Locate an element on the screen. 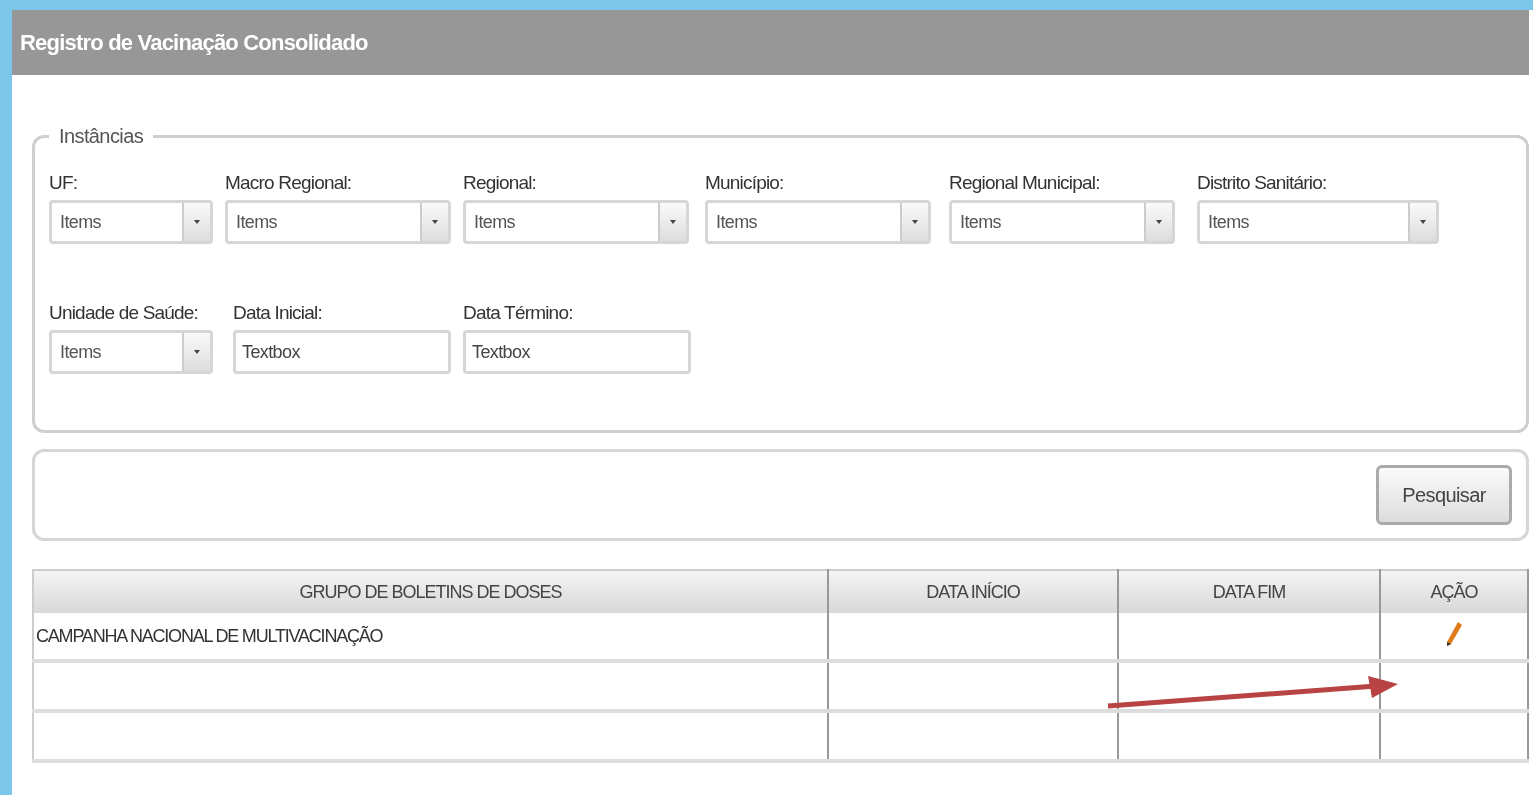 Image resolution: width=1533 pixels, height=795 pixels. field-label: Data Término: is located at coordinates (518, 313).